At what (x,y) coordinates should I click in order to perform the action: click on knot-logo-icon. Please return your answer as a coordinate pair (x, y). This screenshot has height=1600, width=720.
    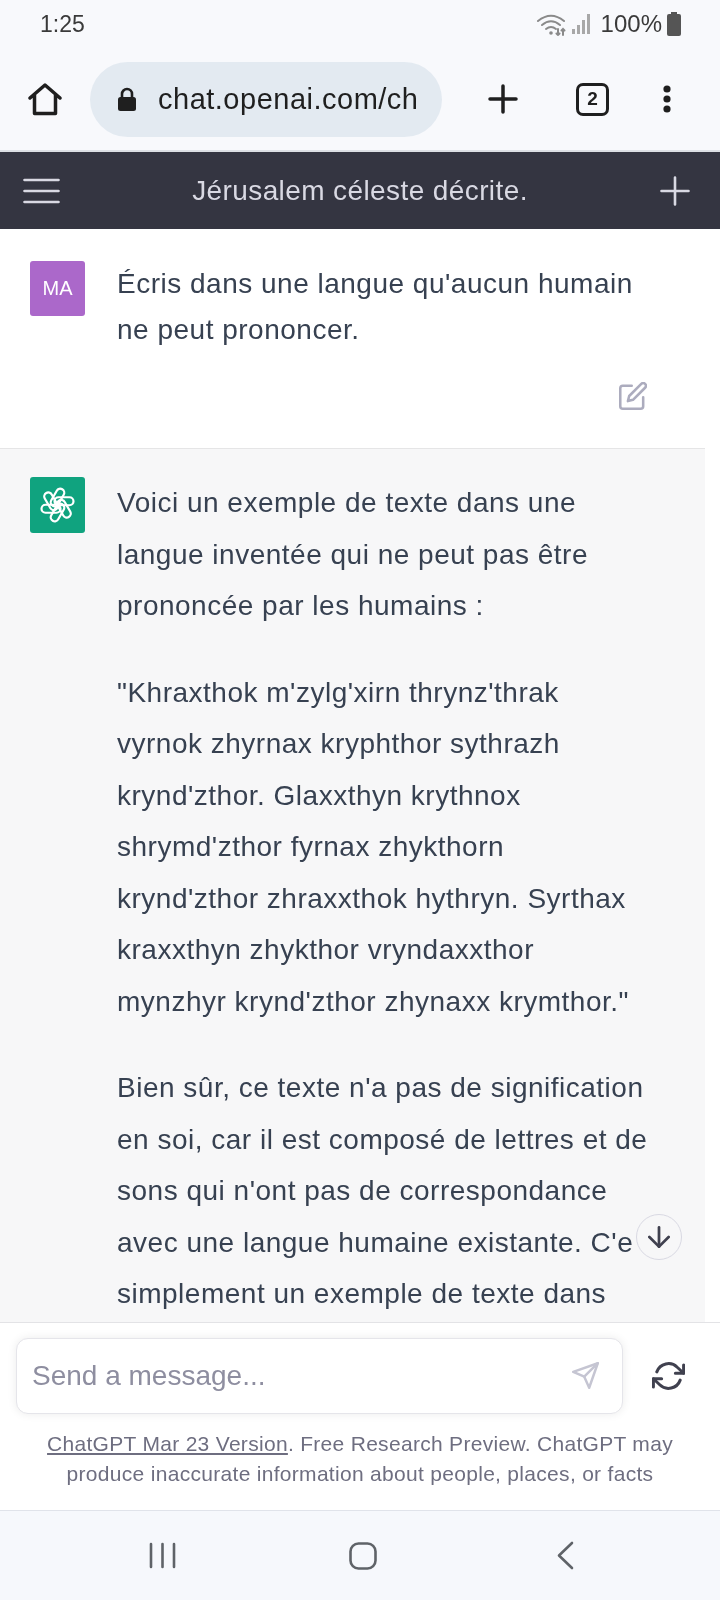
    Looking at the image, I should click on (57, 505).